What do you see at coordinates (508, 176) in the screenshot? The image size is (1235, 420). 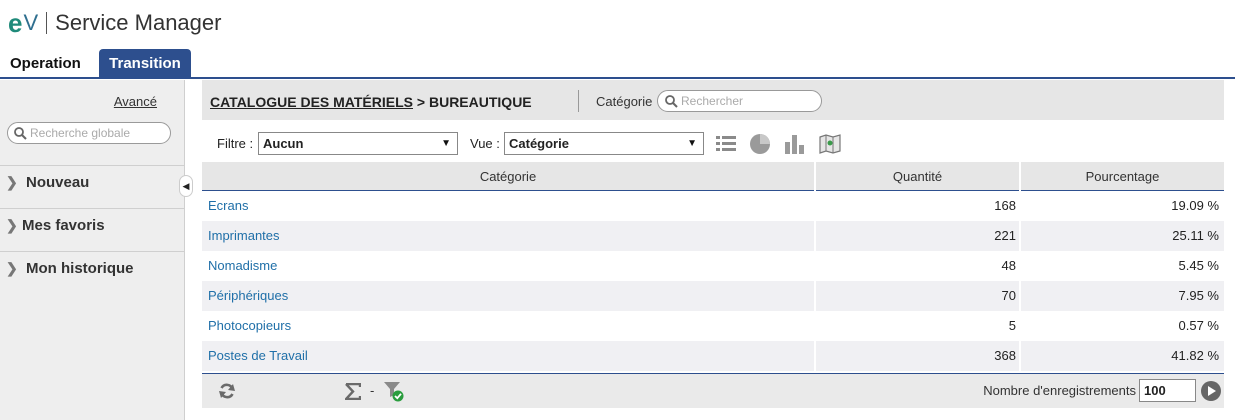 I see `column-header-category: Catégorie` at bounding box center [508, 176].